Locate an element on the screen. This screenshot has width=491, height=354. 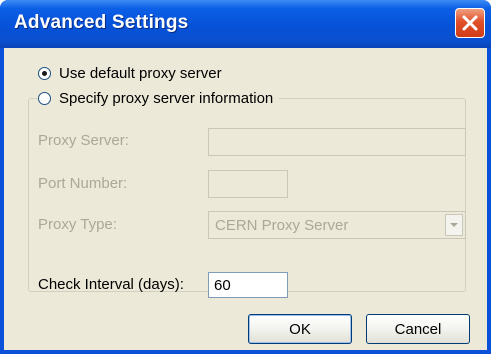
radio-button-unchecked is located at coordinates (44, 98).